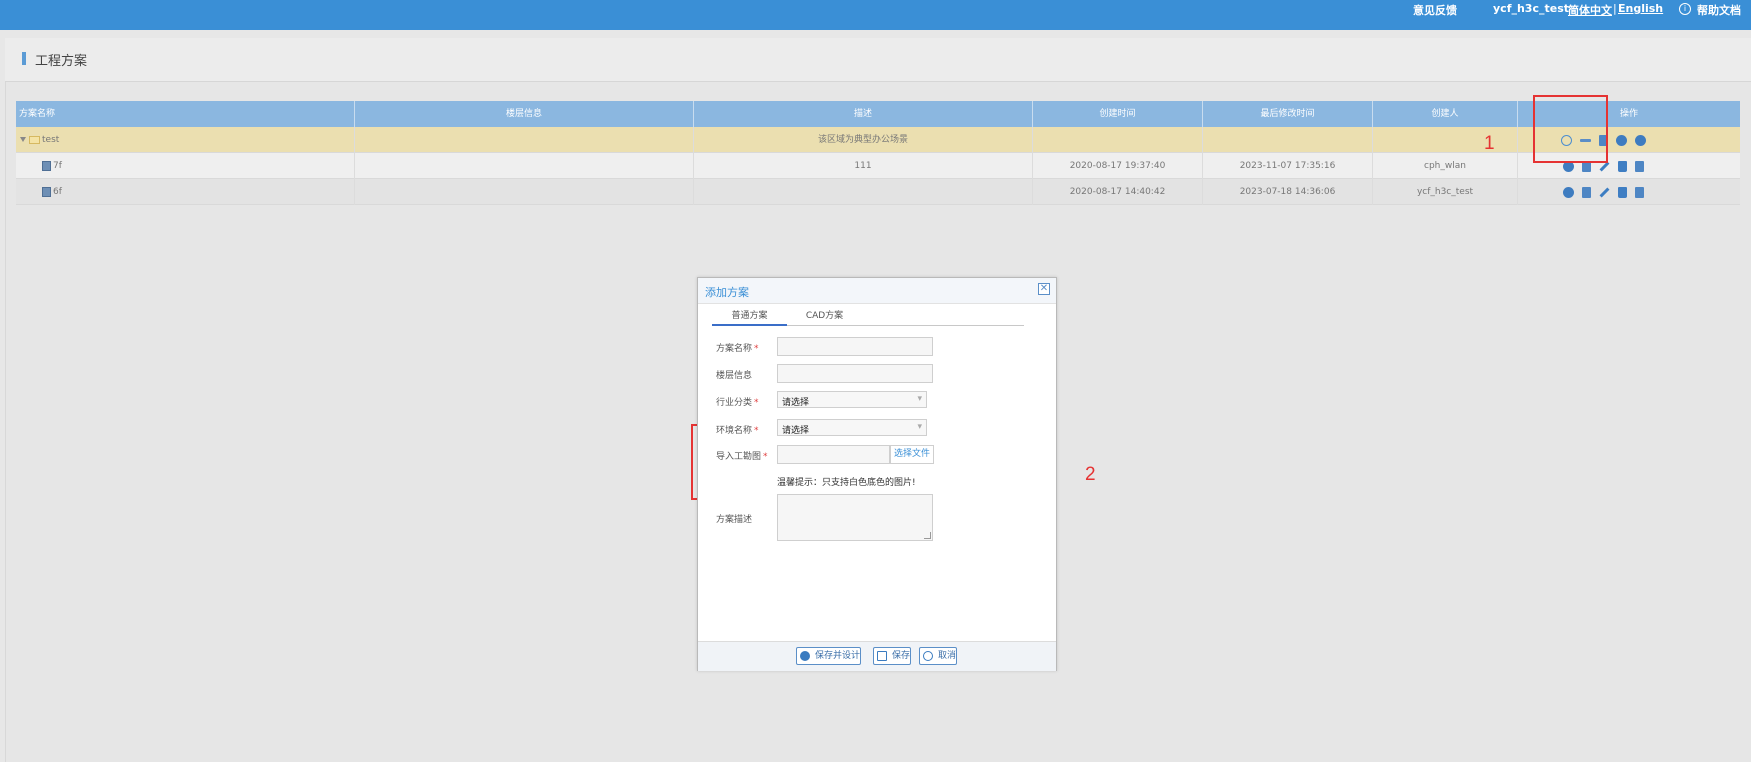  I want to click on upload-hint: 温馨提示：只支持白色底色的图片!, so click(846, 483).